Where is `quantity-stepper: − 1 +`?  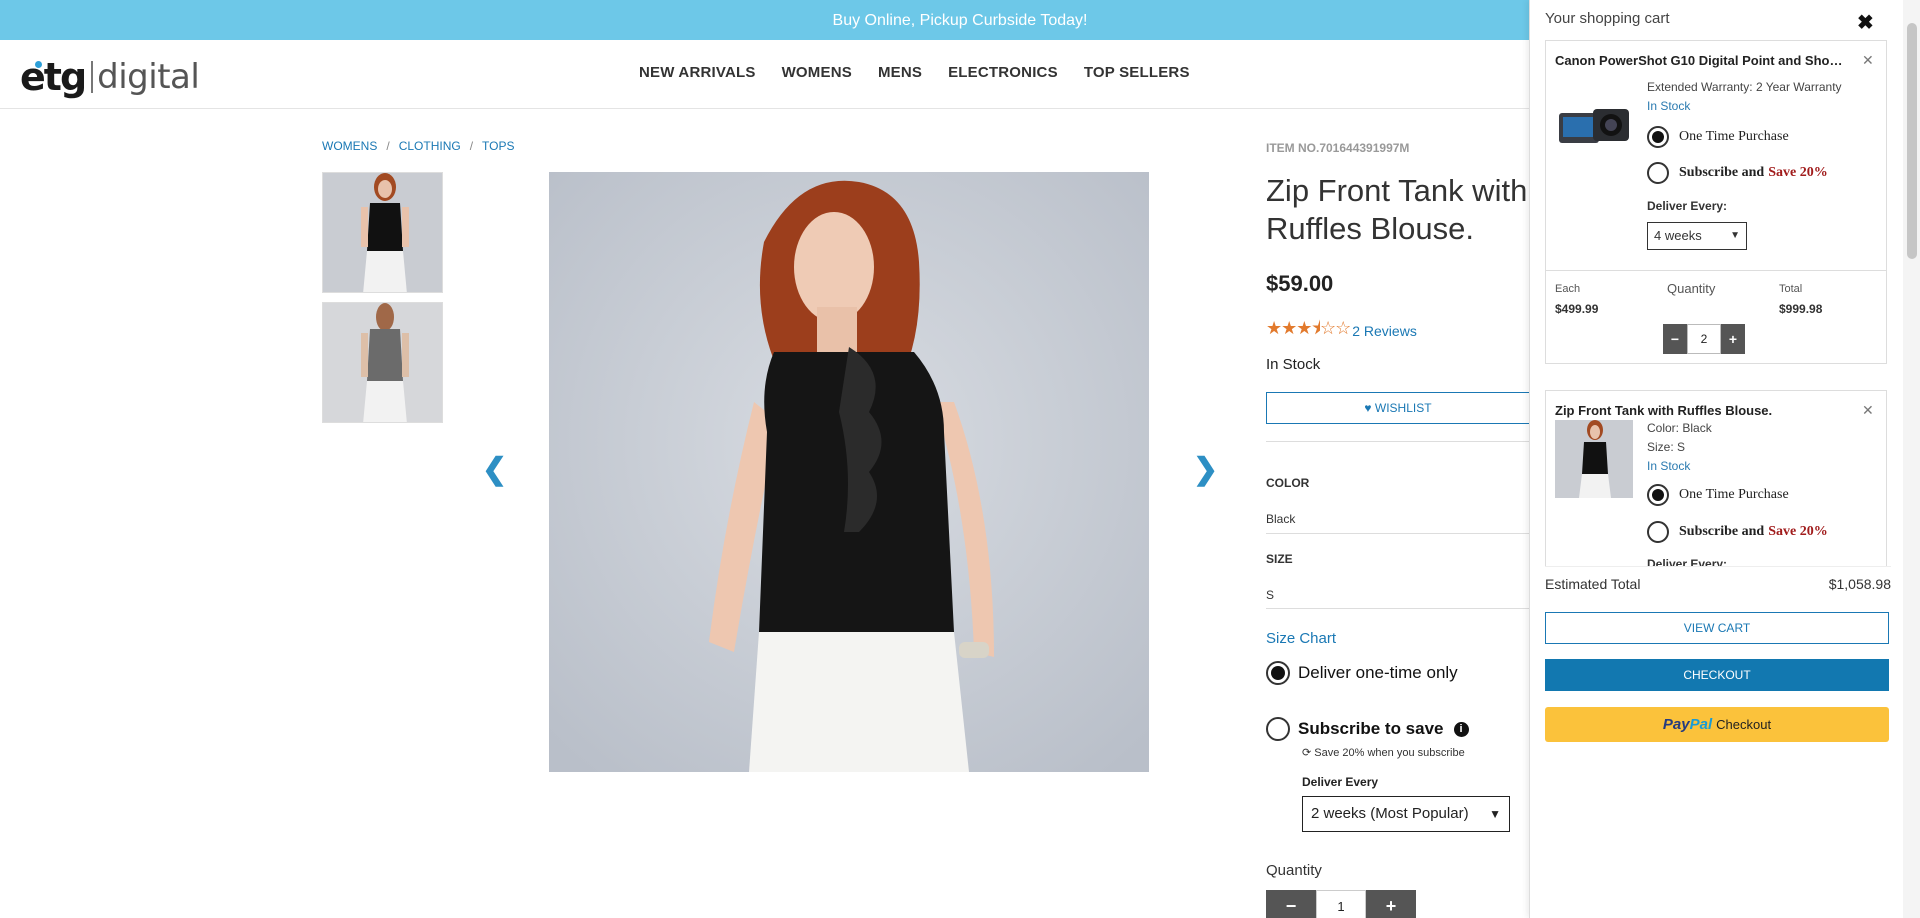
quantity-stepper: − 1 + is located at coordinates (1341, 904).